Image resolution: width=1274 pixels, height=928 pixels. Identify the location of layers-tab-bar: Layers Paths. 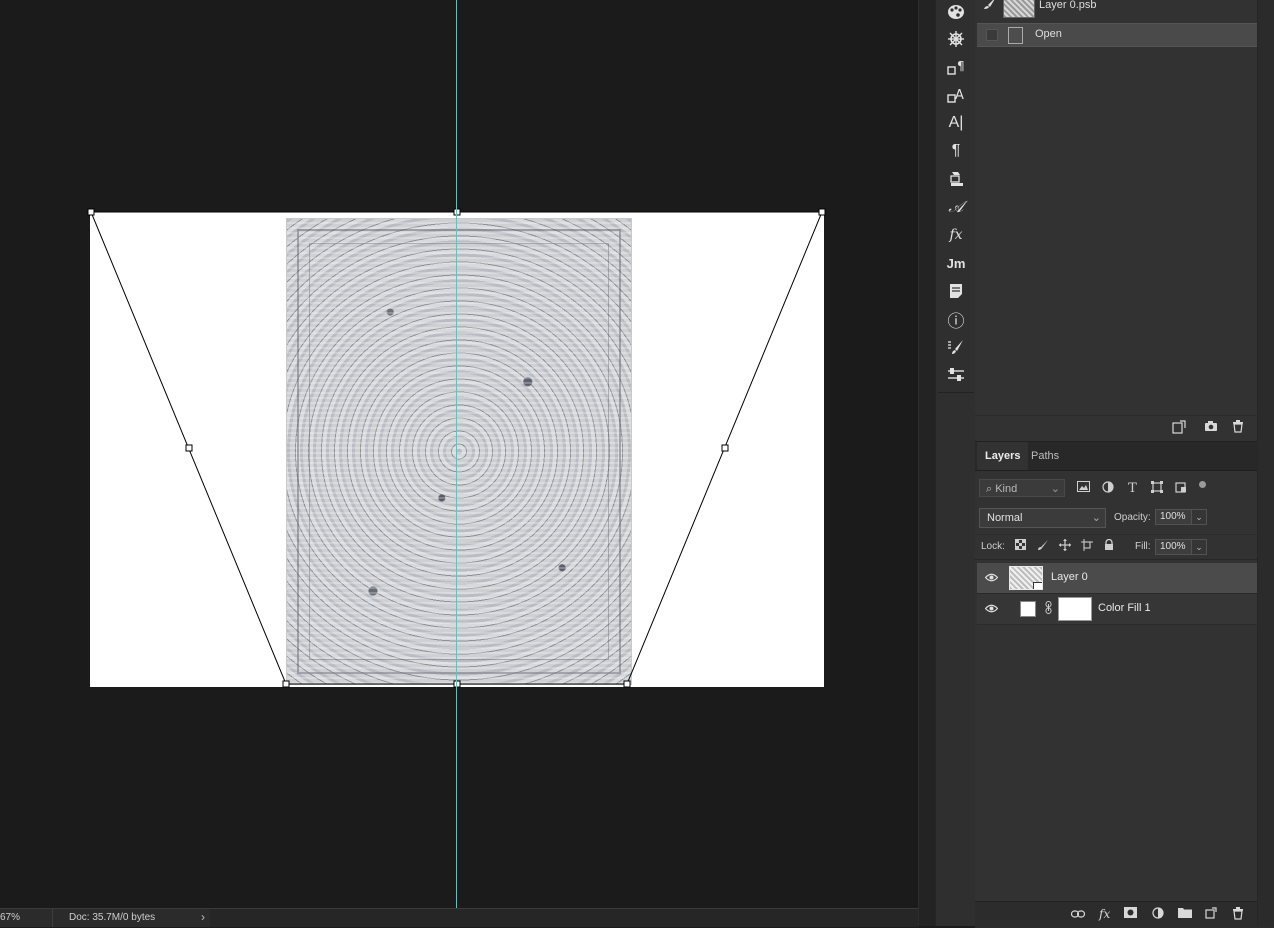
(1124, 456).